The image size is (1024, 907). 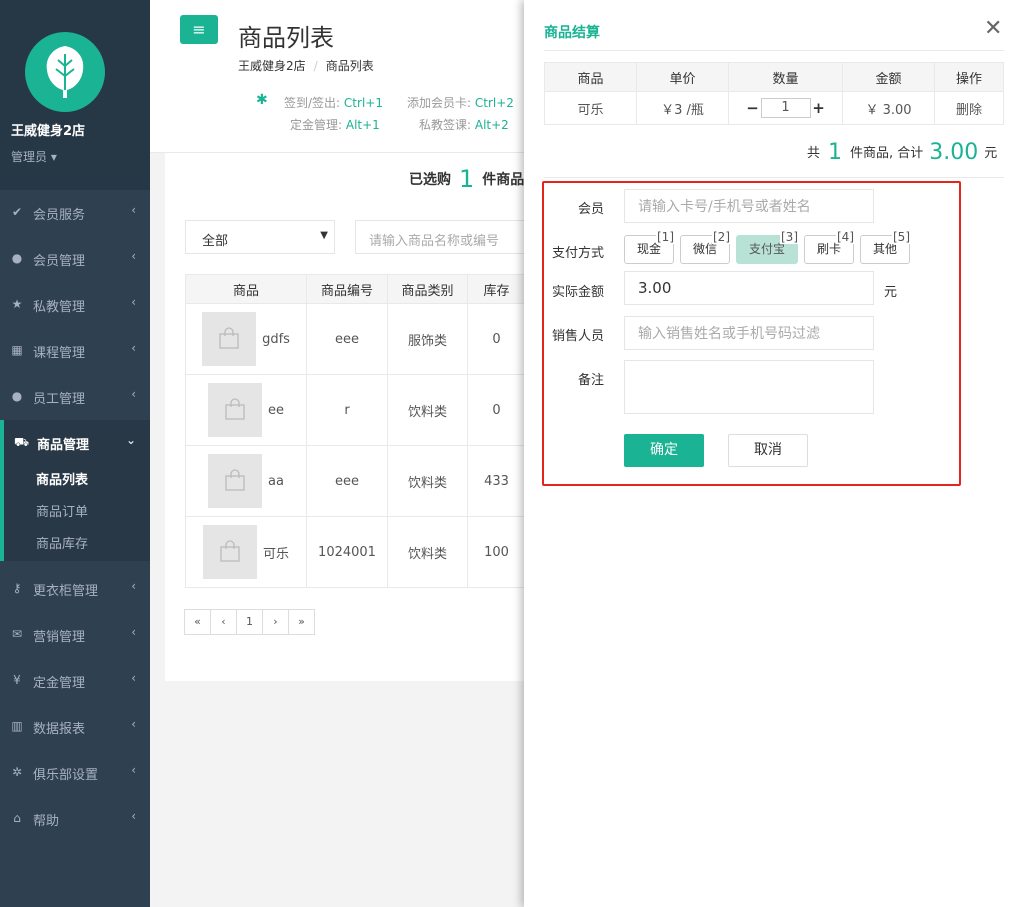 What do you see at coordinates (891, 292) in the screenshot?
I see `amount-unit: 元` at bounding box center [891, 292].